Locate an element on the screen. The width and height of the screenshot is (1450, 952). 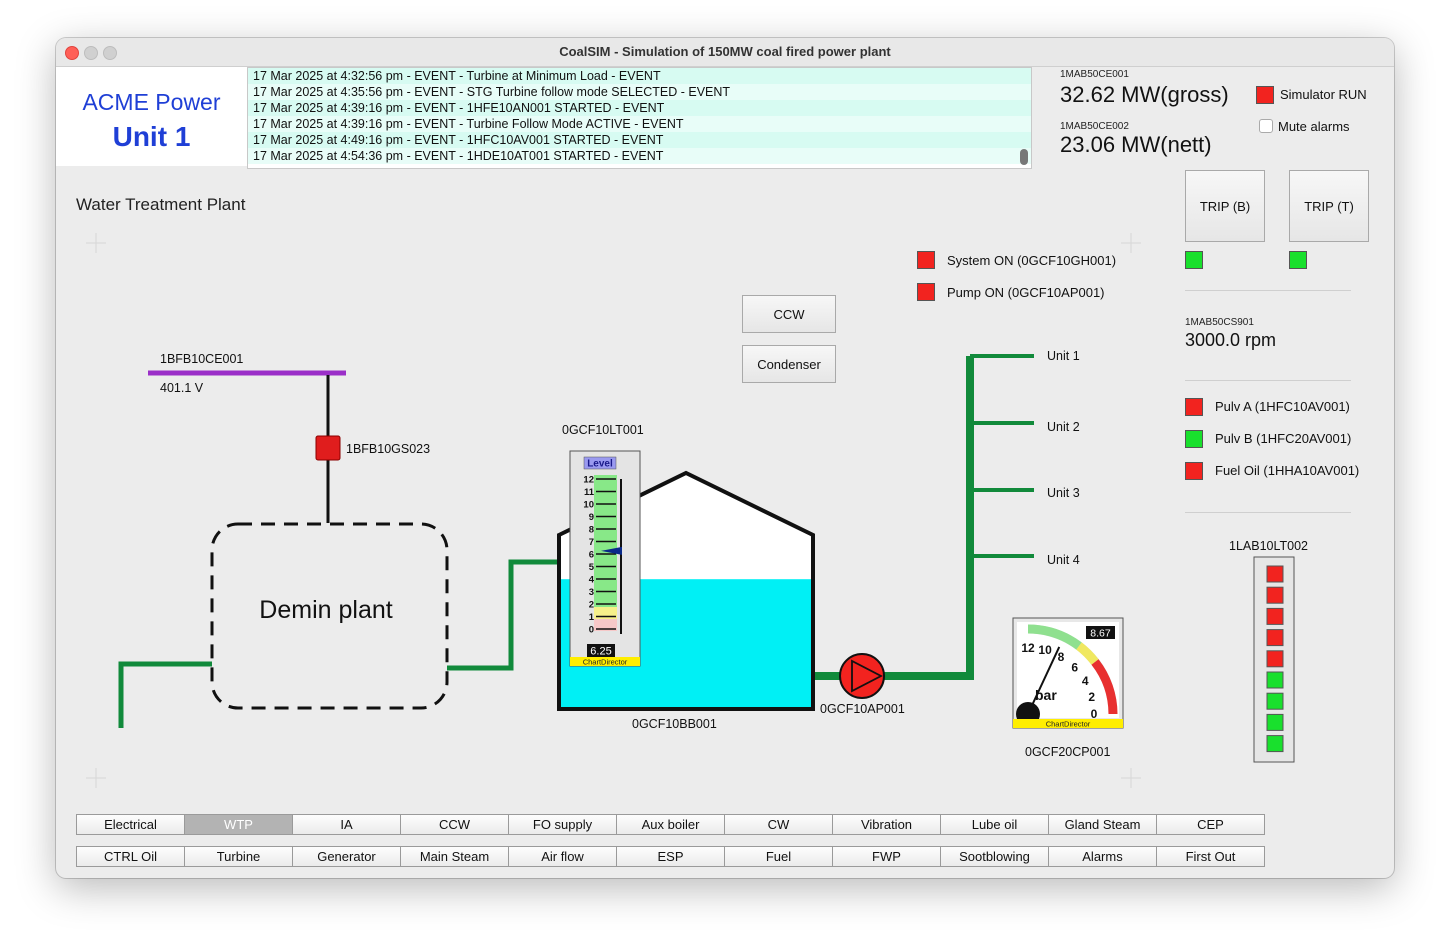
tab-alarms: Alarms is located at coordinates (1102, 856).